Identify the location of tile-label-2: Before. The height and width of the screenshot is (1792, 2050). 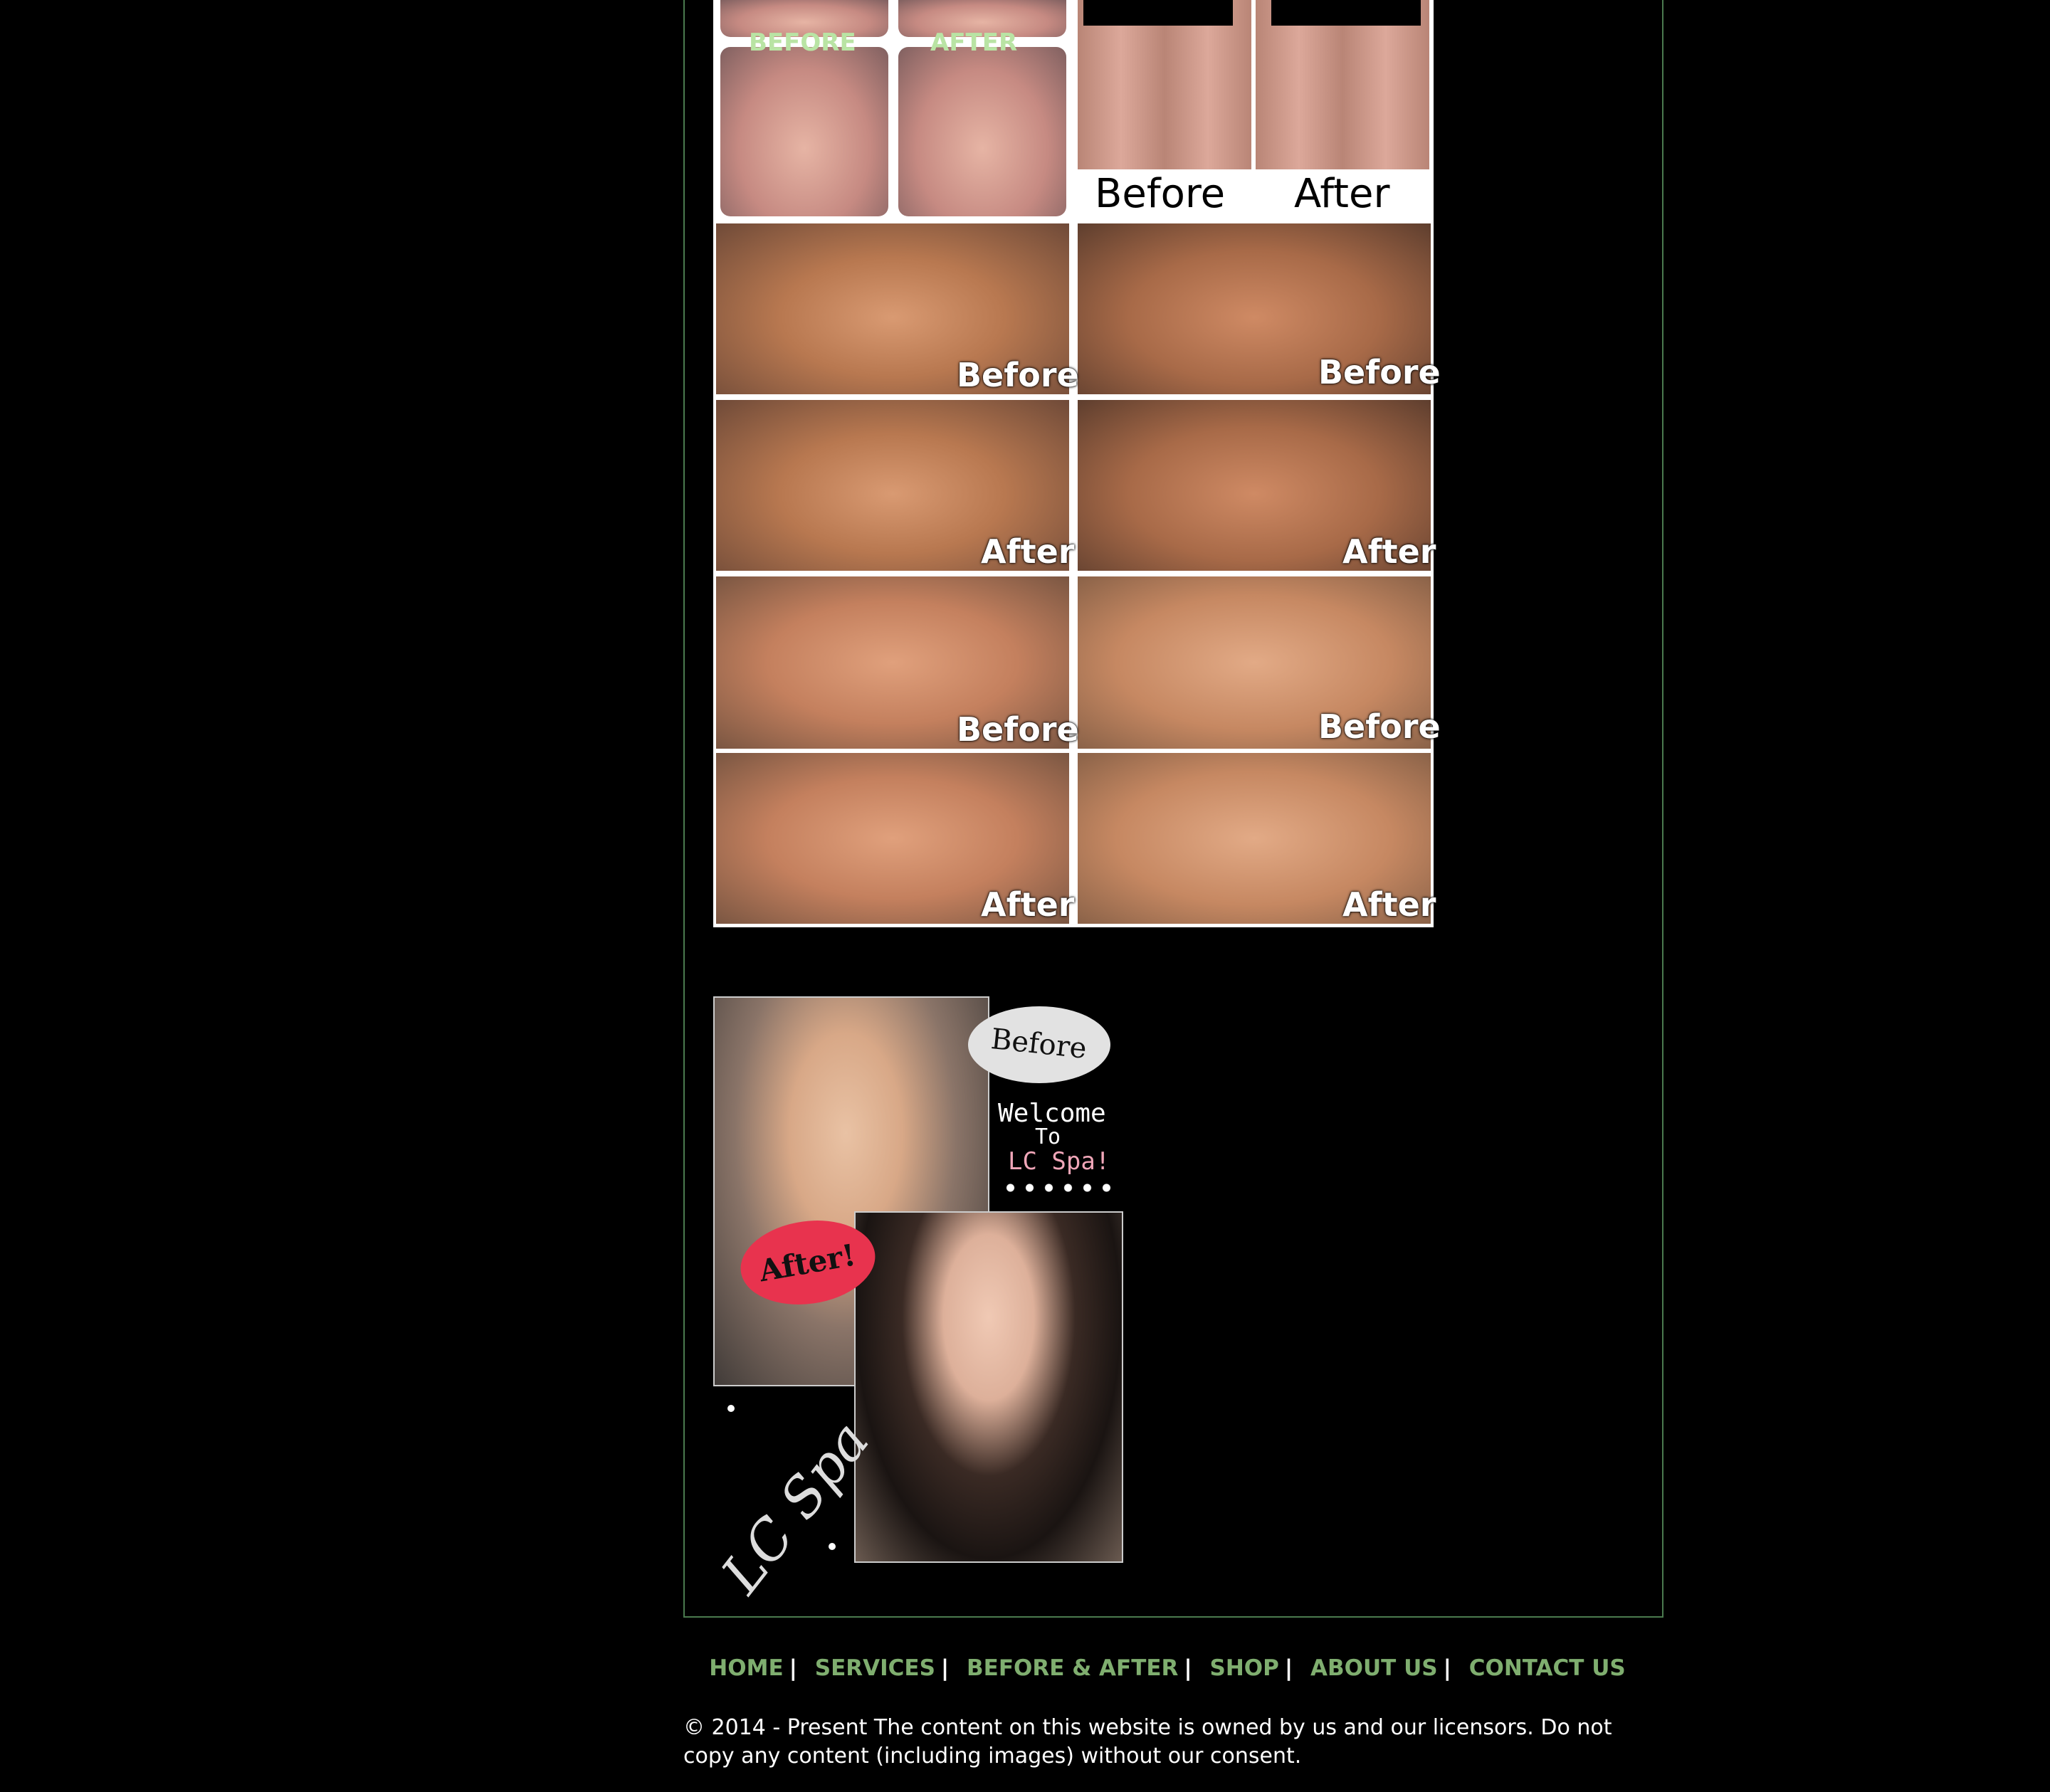
(1379, 372).